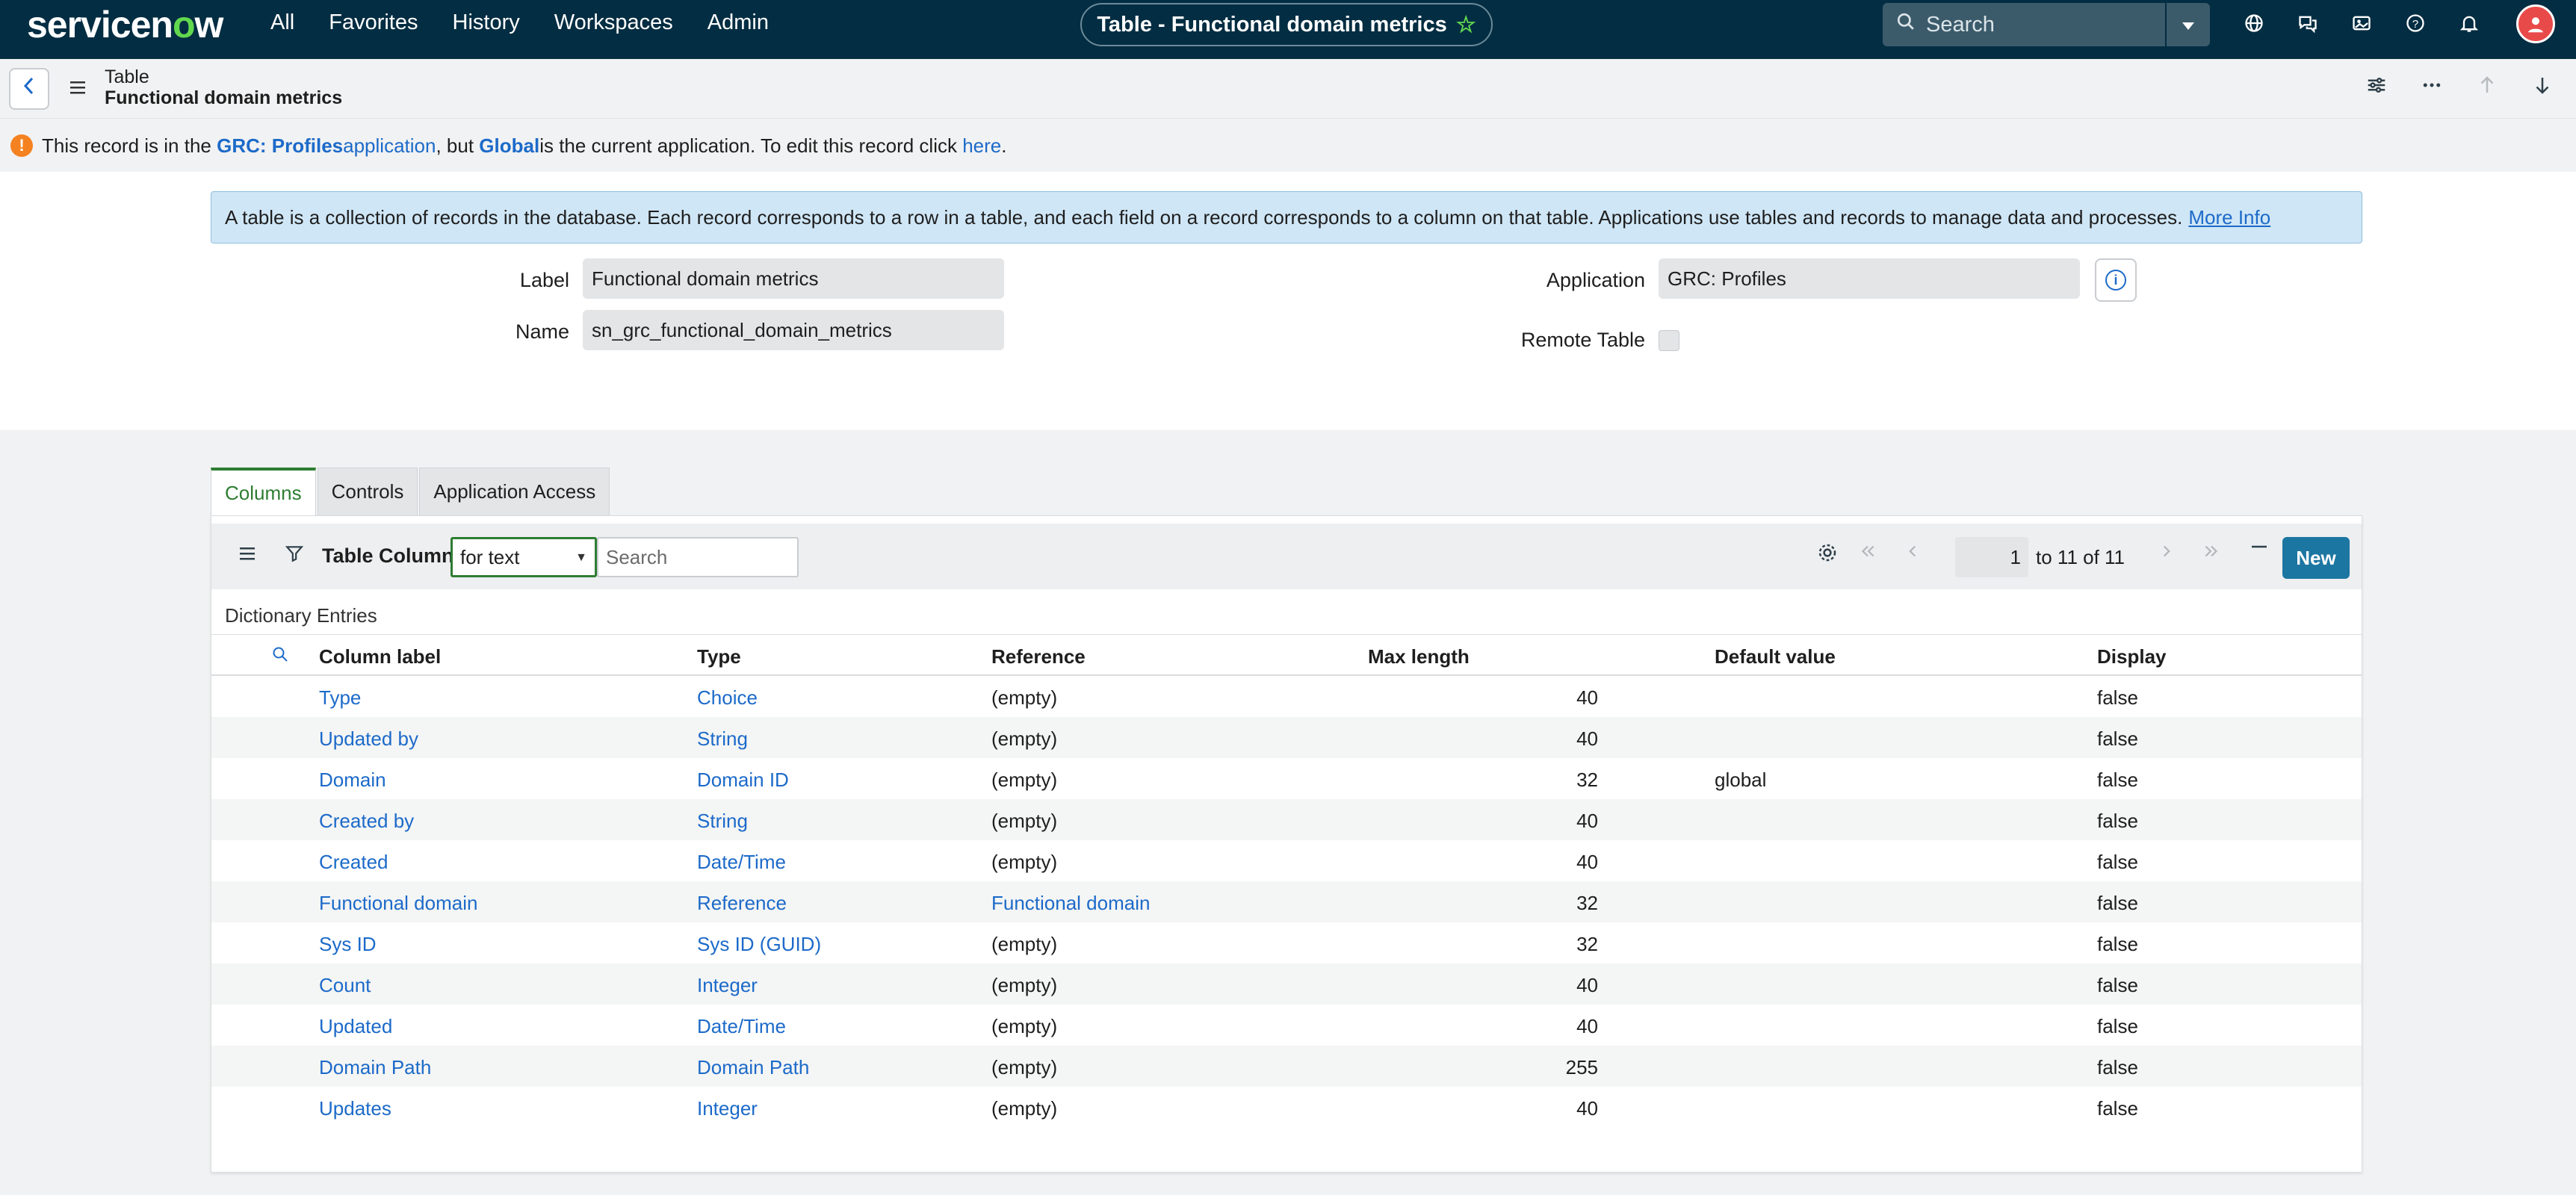  Describe the element at coordinates (753, 1067) in the screenshot. I see `cell-type: Domain Path` at that location.